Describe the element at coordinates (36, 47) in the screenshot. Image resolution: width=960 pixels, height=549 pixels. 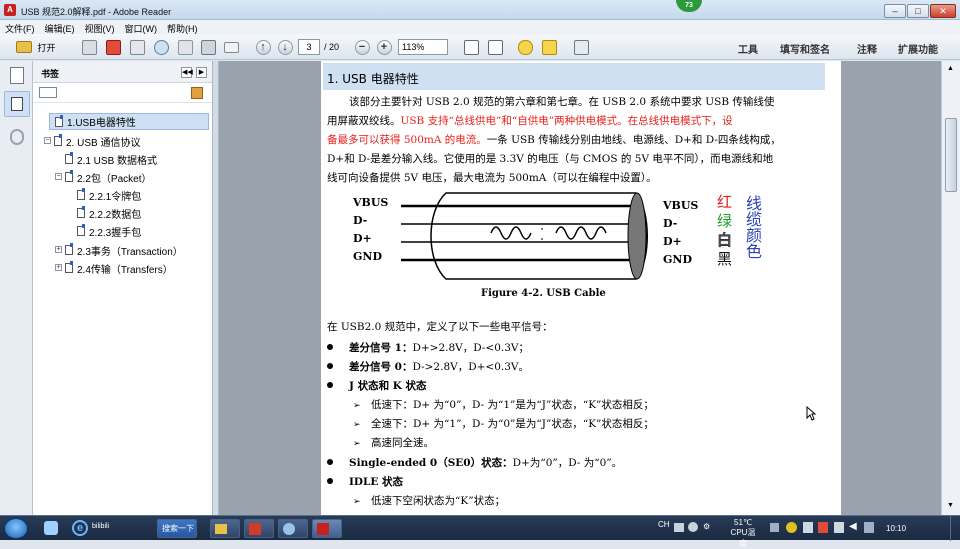
I see `open-button: 打开` at that location.